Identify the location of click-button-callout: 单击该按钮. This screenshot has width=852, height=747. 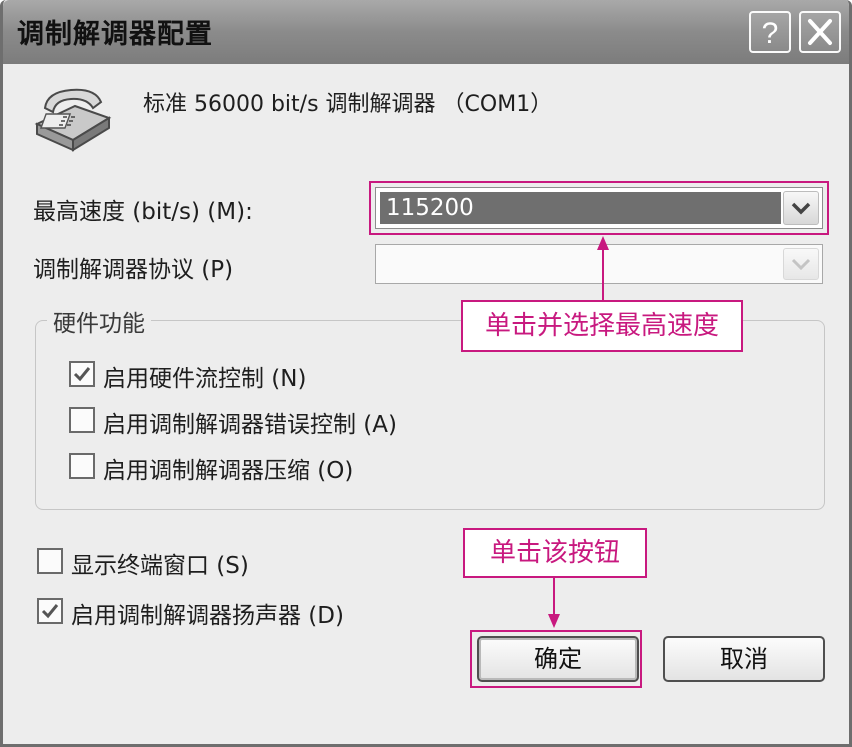
(555, 553).